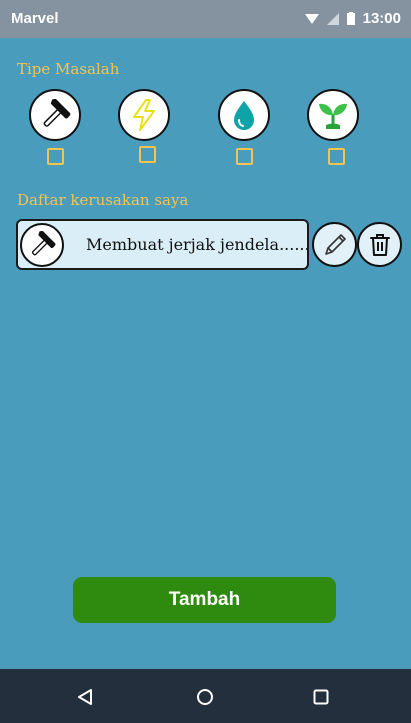 This screenshot has height=723, width=411. I want to click on problem-type-title: Tipe Masalah, so click(68, 69).